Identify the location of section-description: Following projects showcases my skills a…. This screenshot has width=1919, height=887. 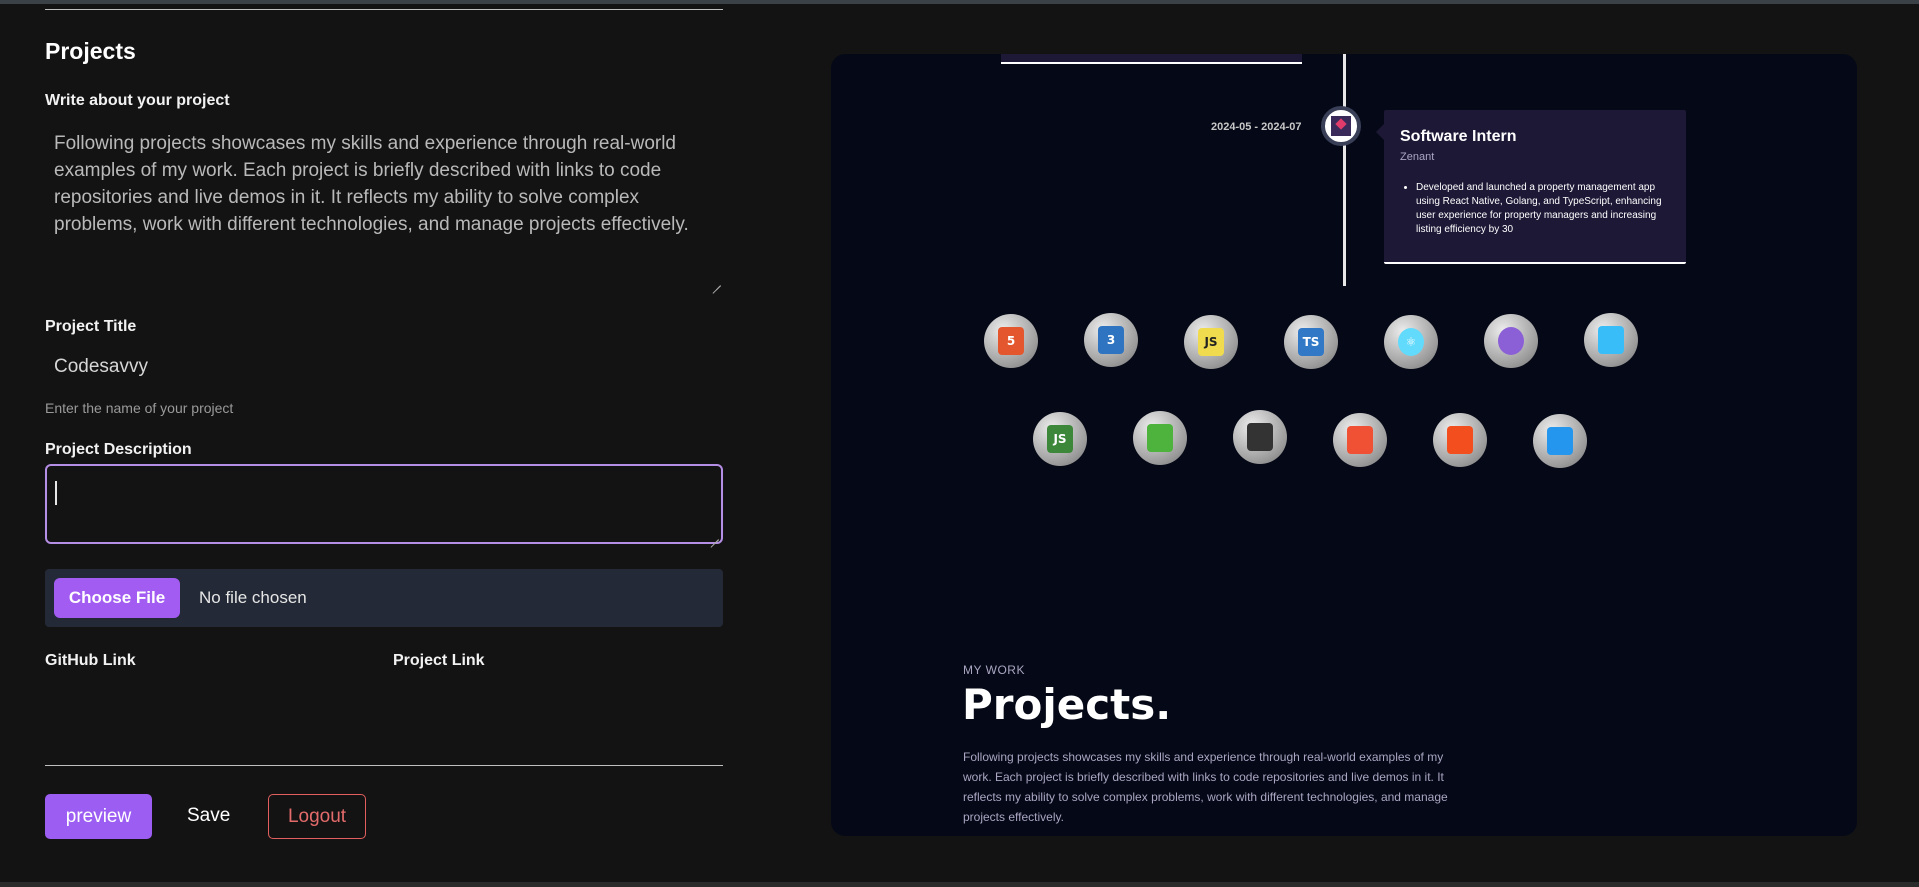
(1205, 787).